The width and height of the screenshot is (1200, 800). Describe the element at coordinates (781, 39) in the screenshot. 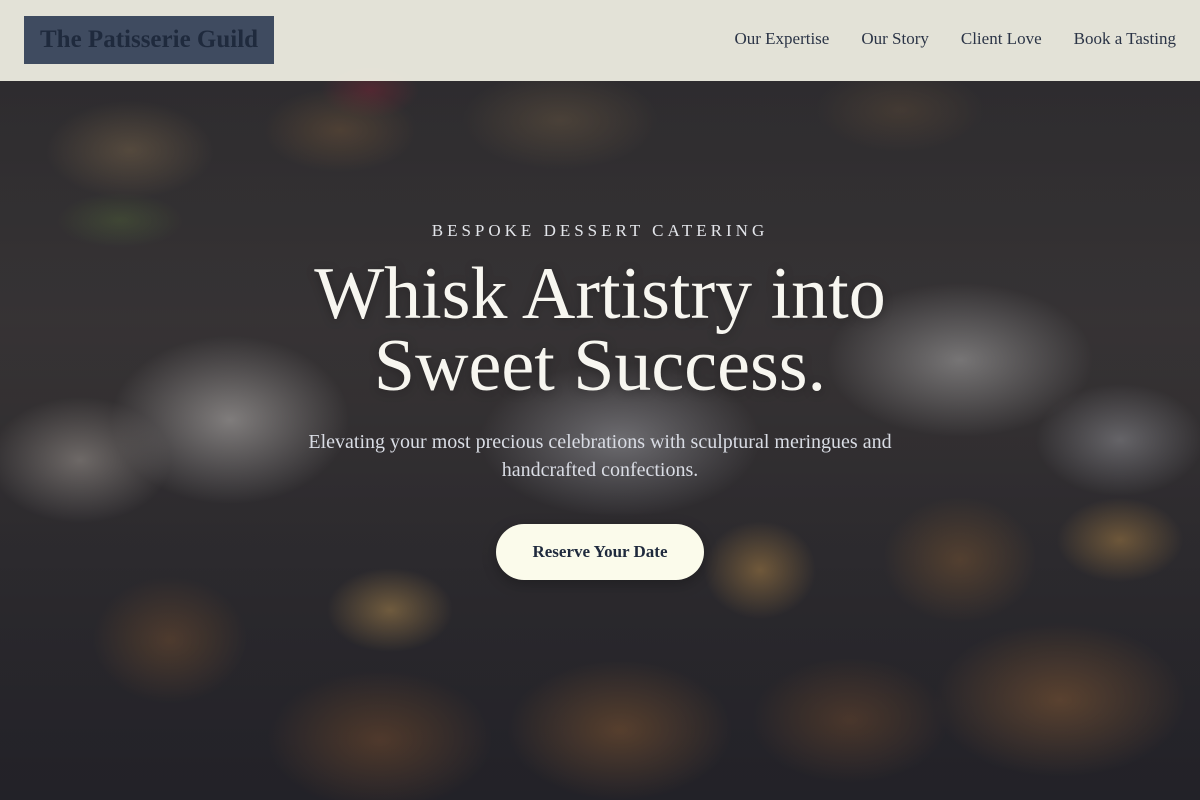

I see `nav-link-our-expertise: Our Expertise` at that location.